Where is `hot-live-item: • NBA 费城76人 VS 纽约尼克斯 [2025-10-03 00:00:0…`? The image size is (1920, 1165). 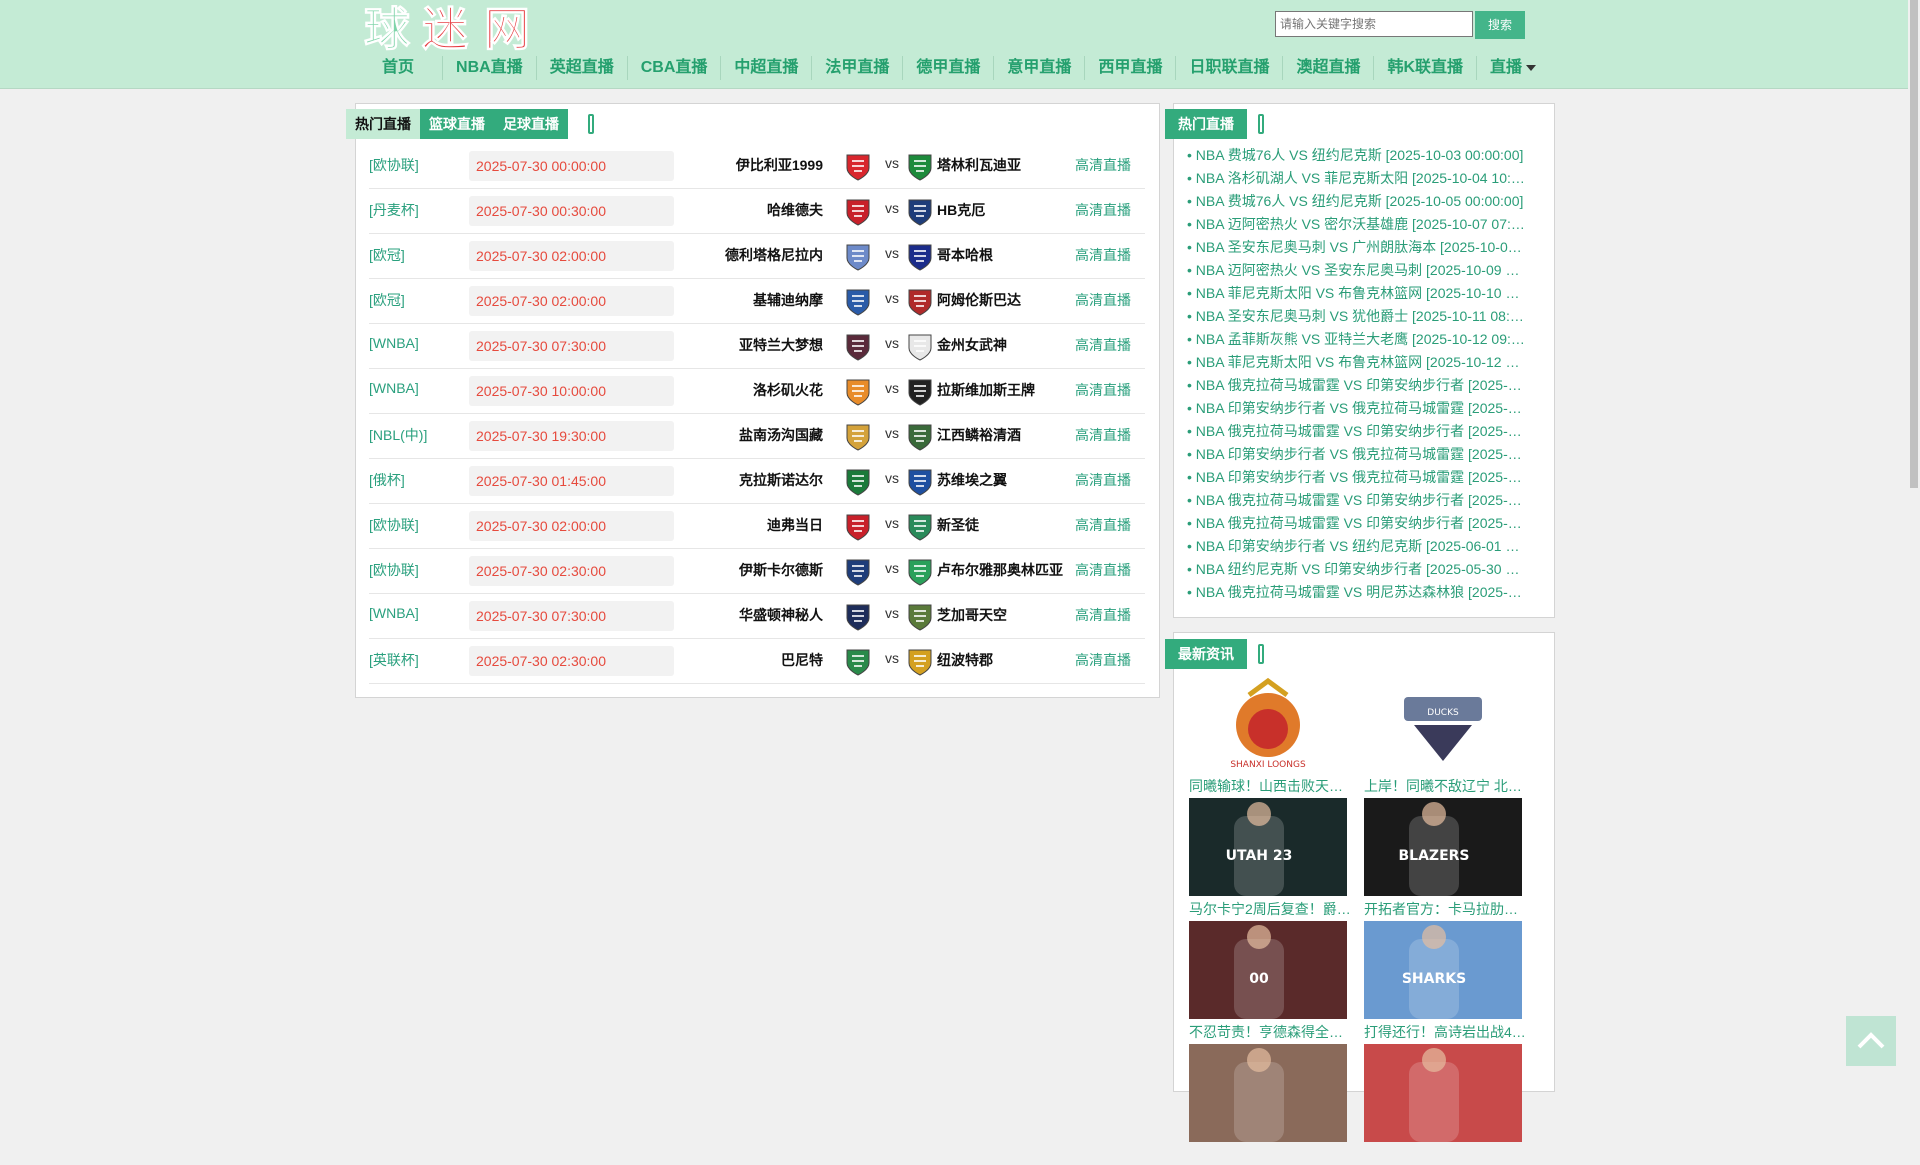 hot-live-item: • NBA 费城76人 VS 纽约尼克斯 [2025-10-03 00:00:0… is located at coordinates (1357, 155).